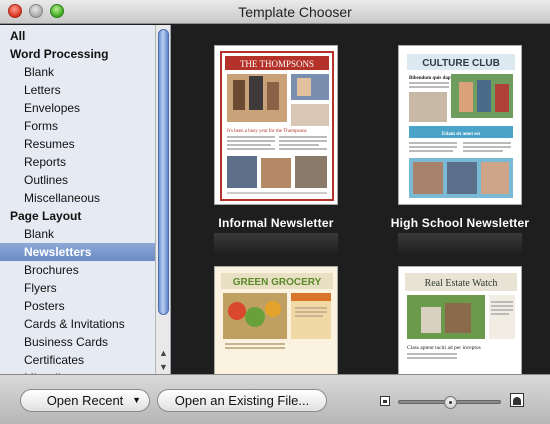  Describe the element at coordinates (78, 324) in the screenshot. I see `sidebar-item: Cards & Invitations` at that location.